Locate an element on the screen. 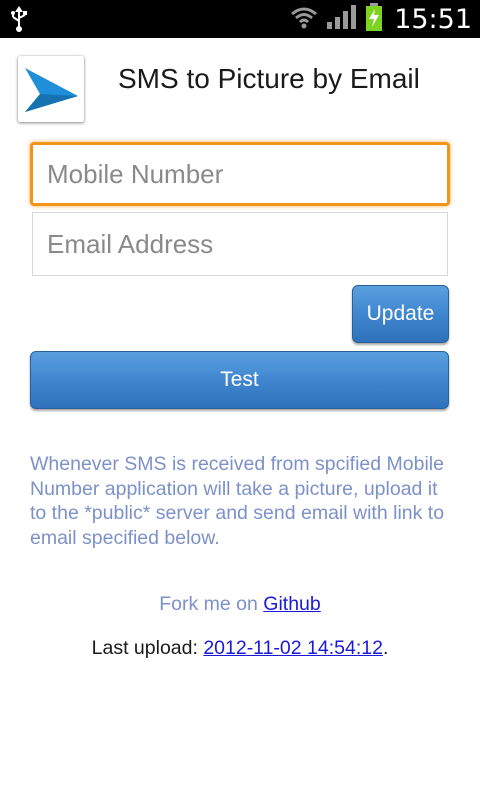 The width and height of the screenshot is (480, 800). status-icons: 15:51 is located at coordinates (381, 19).